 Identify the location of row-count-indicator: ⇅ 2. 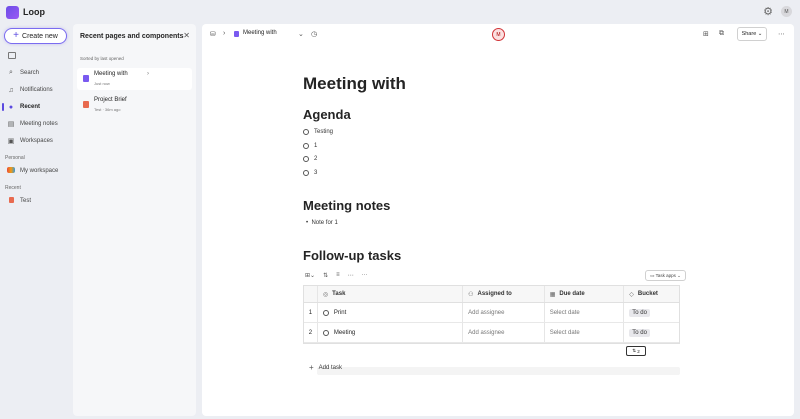
(636, 351).